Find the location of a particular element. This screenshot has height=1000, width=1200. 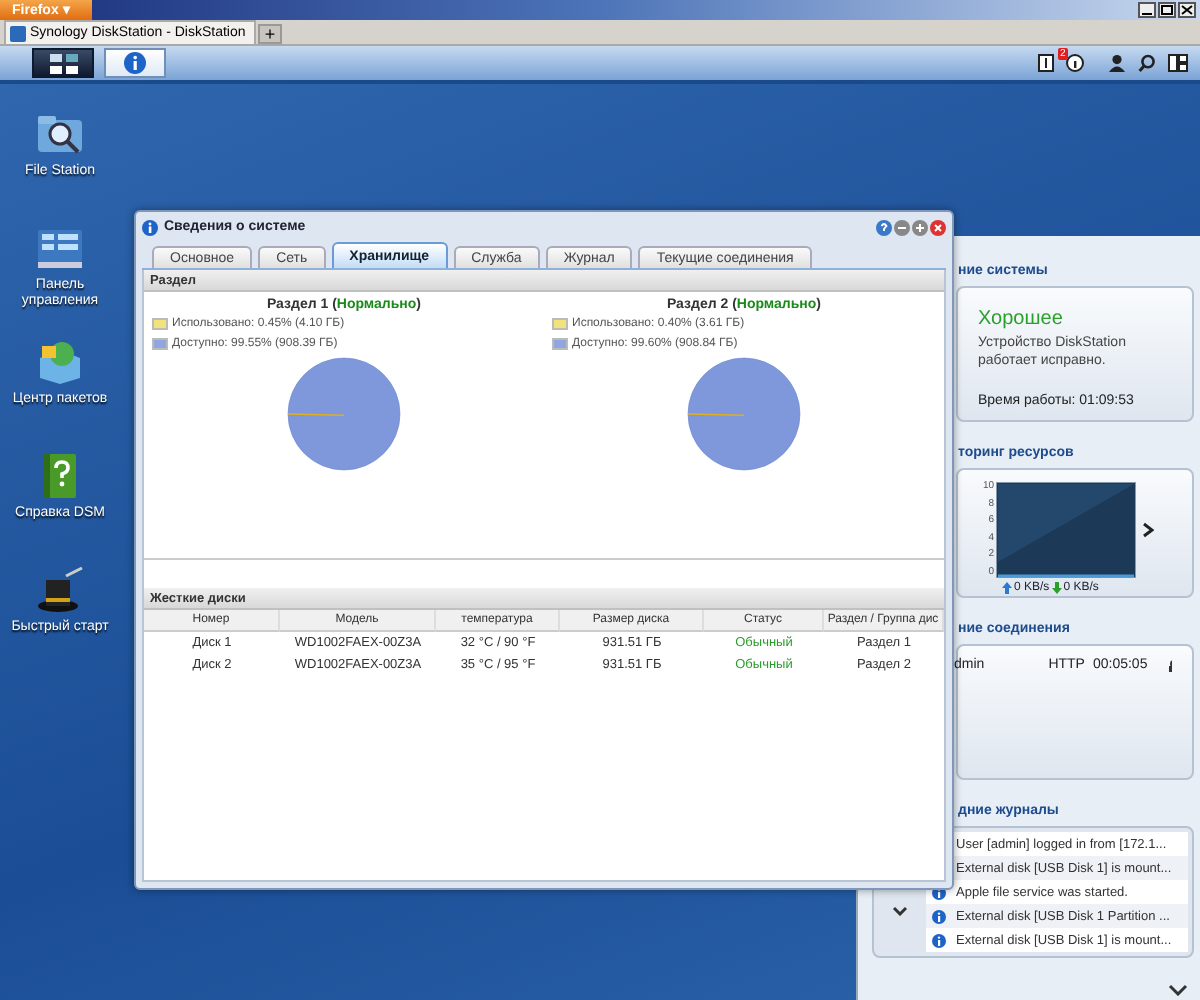

widgets-icon is located at coordinates (1178, 63).